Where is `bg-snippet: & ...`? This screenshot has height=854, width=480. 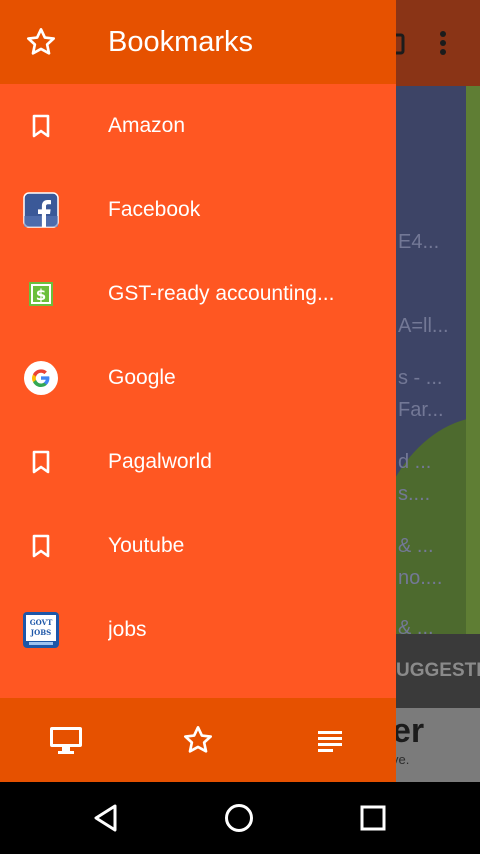 bg-snippet: & ... is located at coordinates (416, 546).